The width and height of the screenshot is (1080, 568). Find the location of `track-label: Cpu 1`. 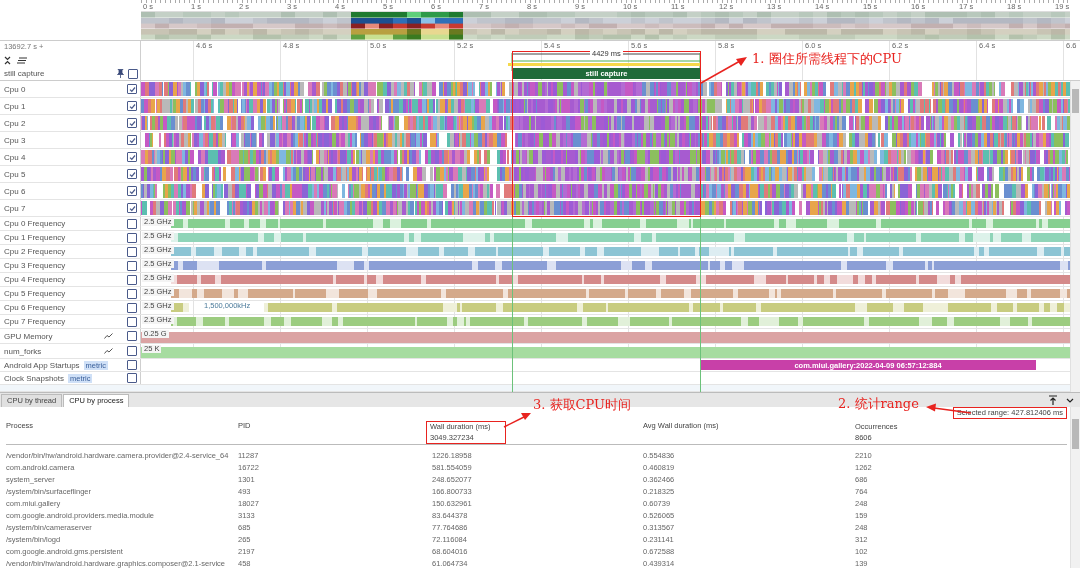

track-label: Cpu 1 is located at coordinates (15, 106).